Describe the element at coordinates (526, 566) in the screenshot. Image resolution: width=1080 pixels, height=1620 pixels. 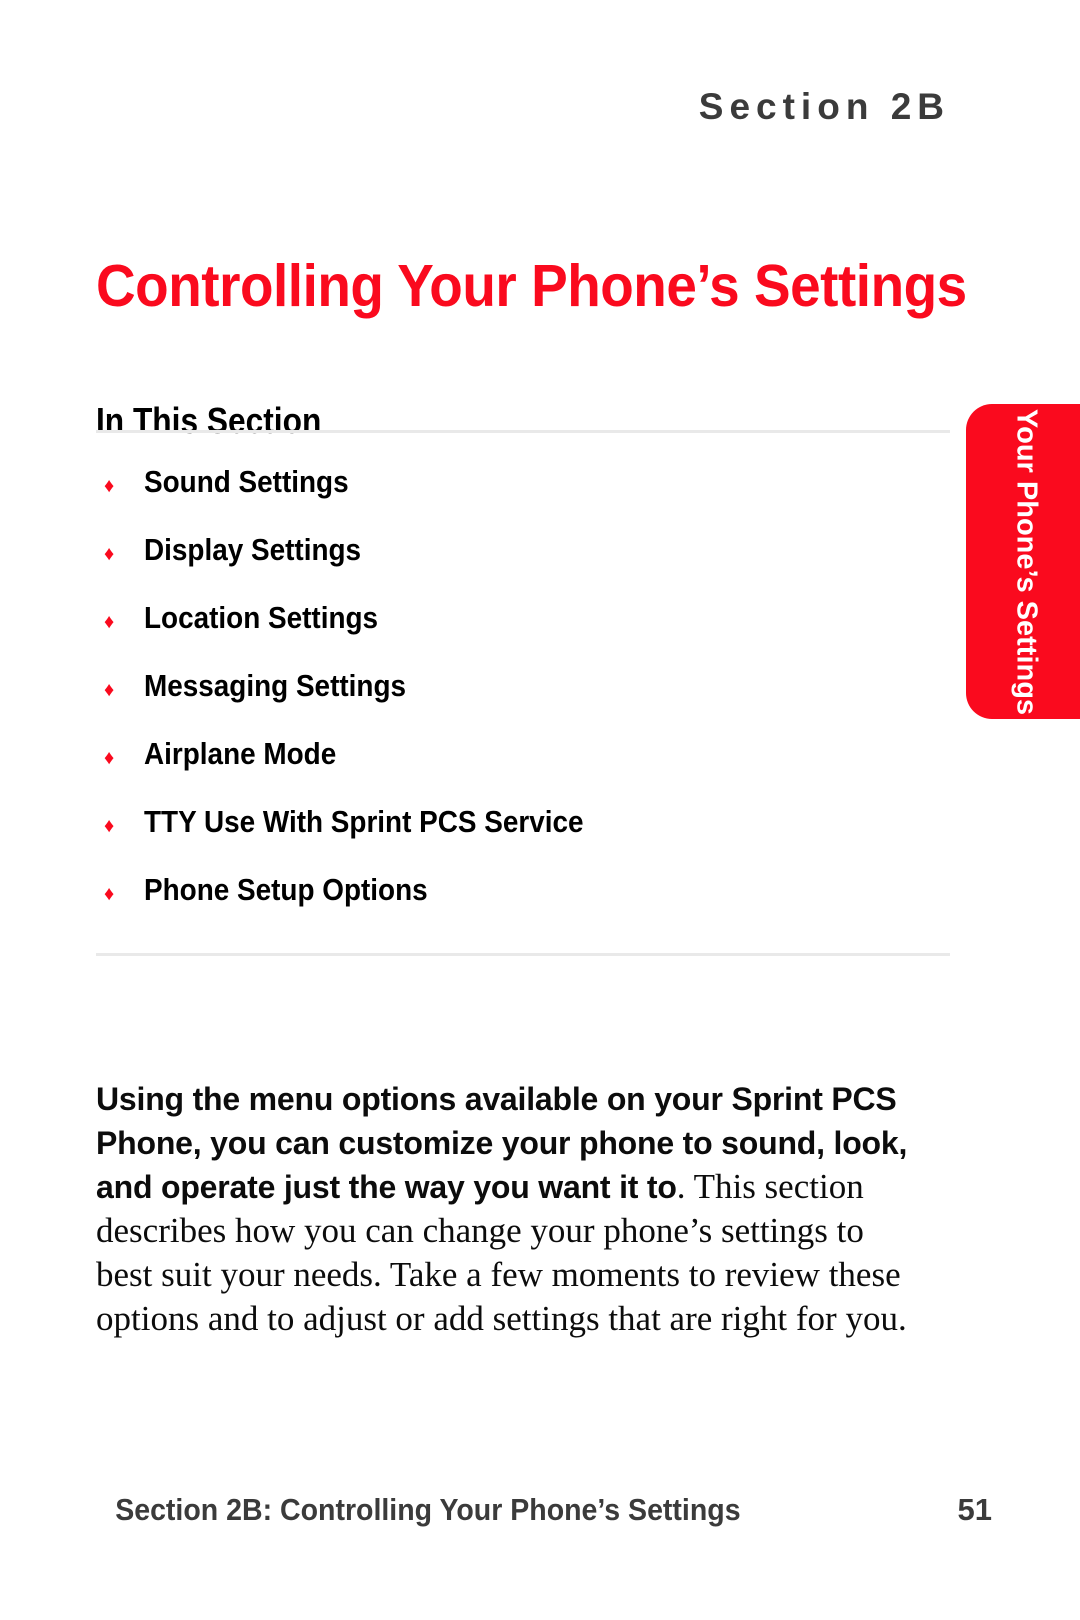
I see `list-item: ♦ Display Settings` at that location.